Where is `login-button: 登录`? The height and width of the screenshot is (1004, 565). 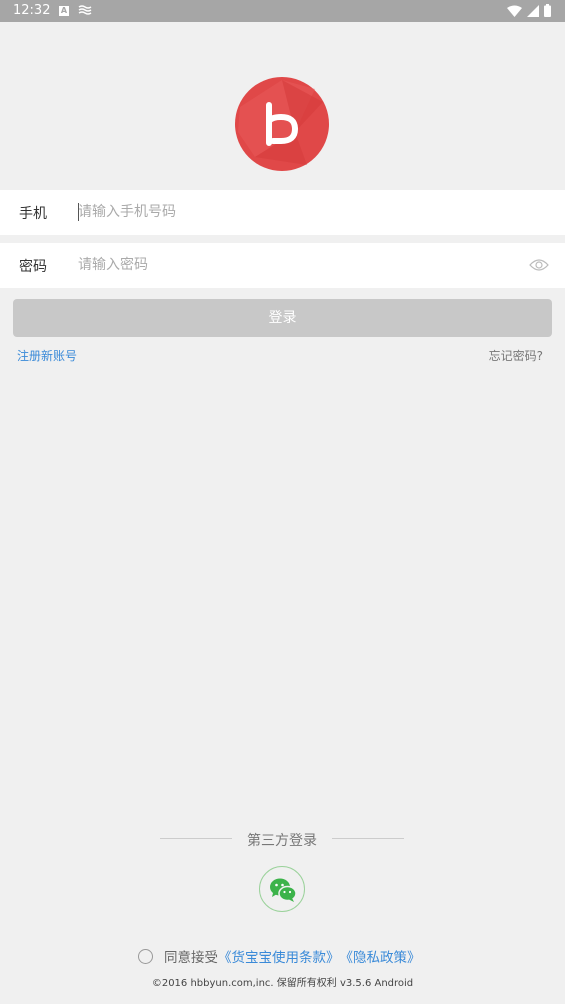
login-button: 登录 is located at coordinates (282, 318).